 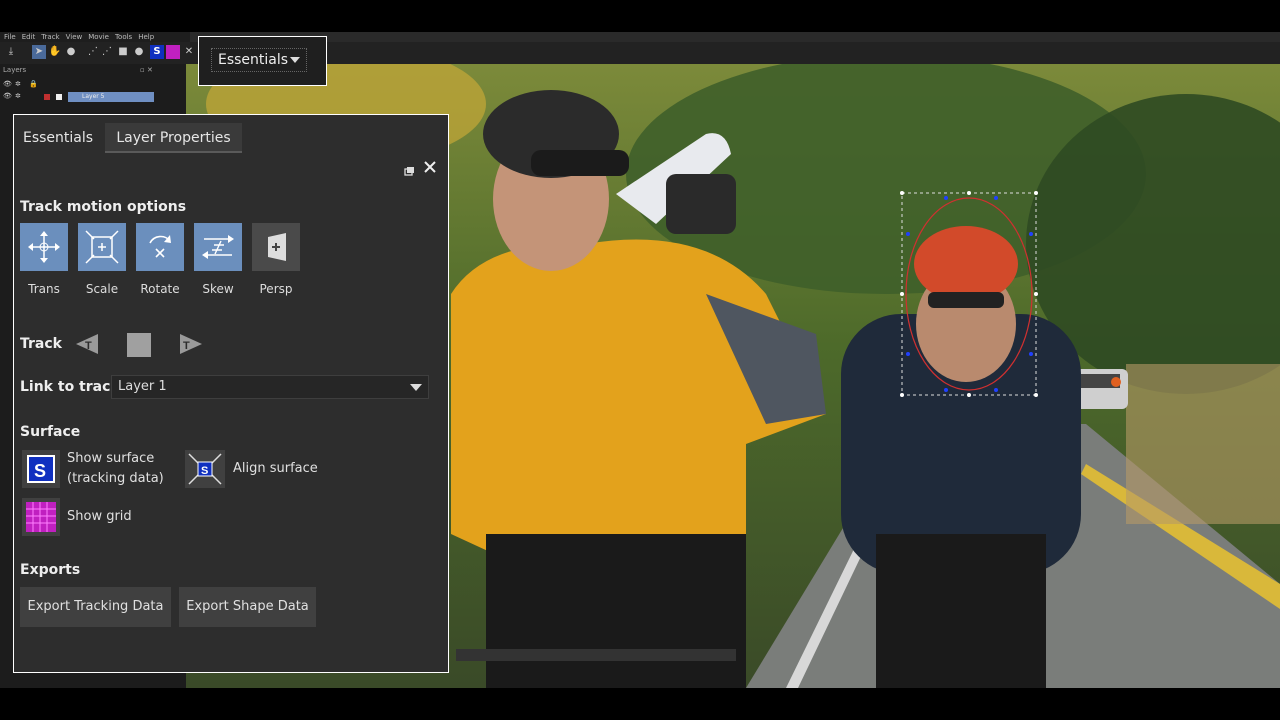 I want to click on menu-bar: File Edit Track View Movie Tools Help, so click(x=95, y=37).